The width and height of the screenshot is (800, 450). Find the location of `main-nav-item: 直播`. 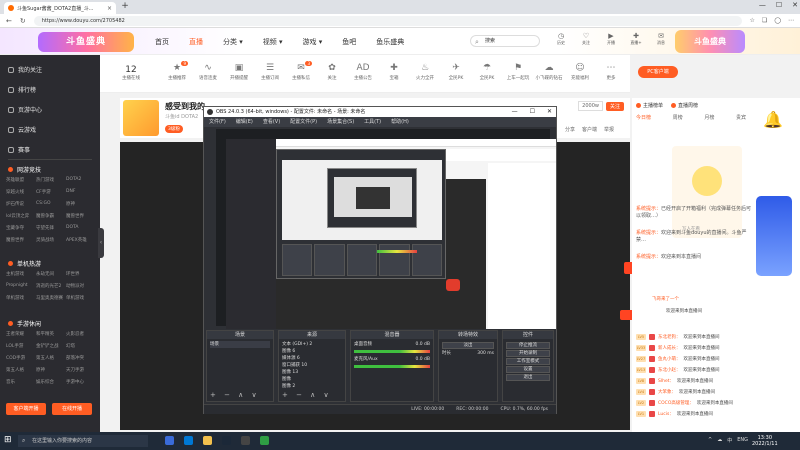

main-nav-item: 直播 is located at coordinates (196, 42).